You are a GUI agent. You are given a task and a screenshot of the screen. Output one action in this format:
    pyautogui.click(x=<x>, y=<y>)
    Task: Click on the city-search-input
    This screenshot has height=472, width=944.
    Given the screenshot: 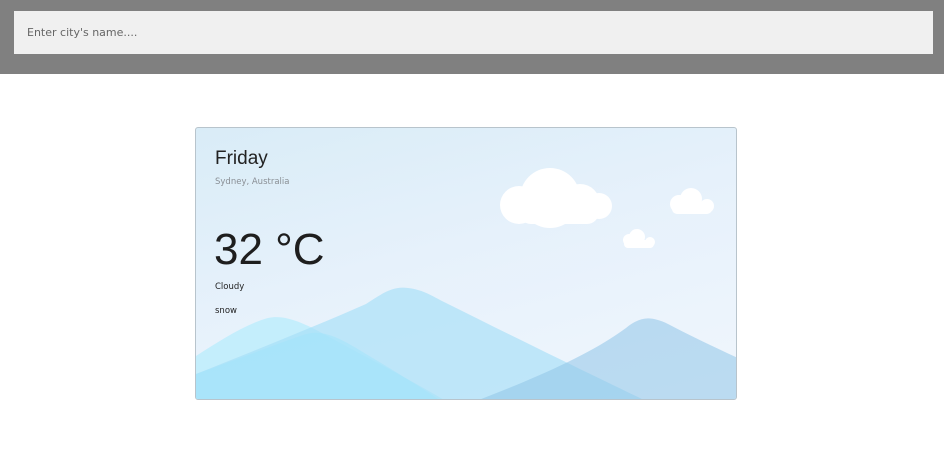 What is the action you would take?
    pyautogui.click(x=473, y=32)
    